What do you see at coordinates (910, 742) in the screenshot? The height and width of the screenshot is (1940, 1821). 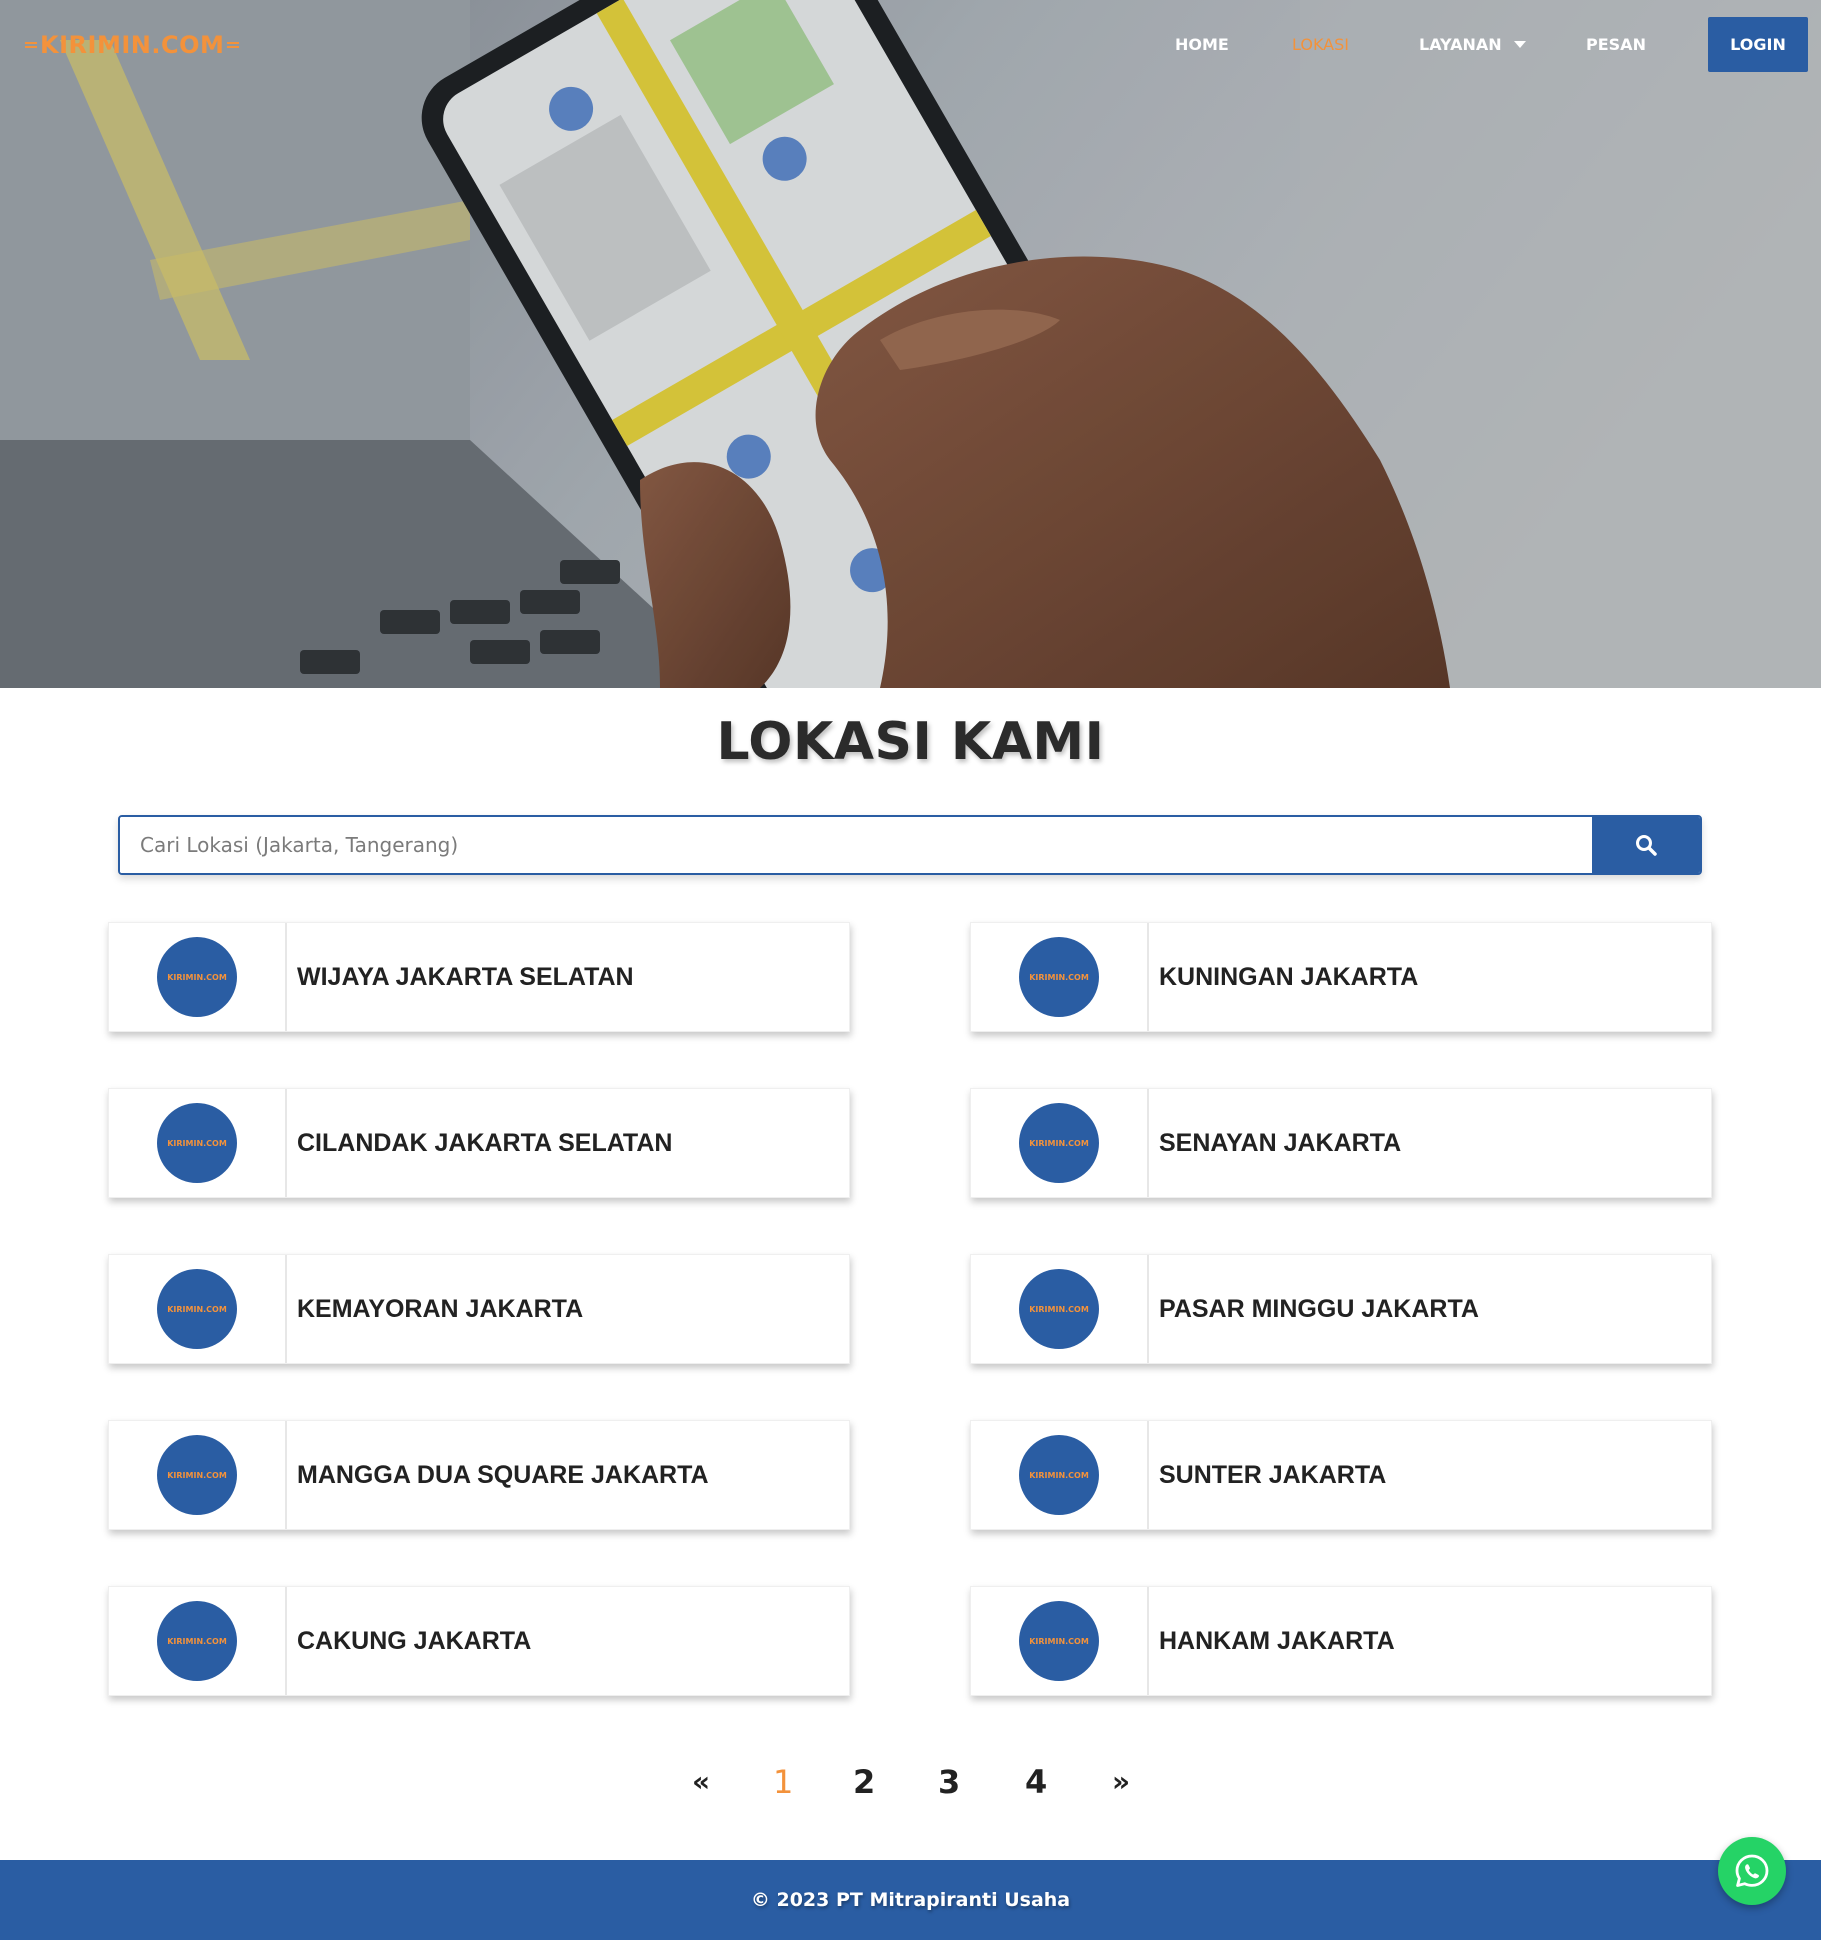 I see `page-title: LOKASI KAMI` at bounding box center [910, 742].